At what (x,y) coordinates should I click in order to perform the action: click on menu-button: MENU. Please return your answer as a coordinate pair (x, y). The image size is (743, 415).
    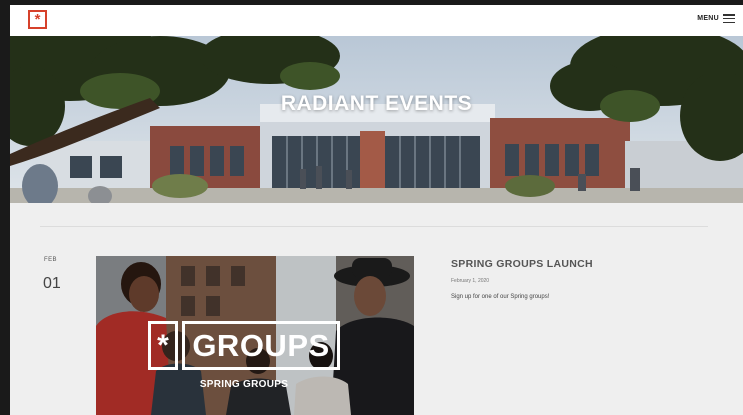
    Looking at the image, I should click on (716, 18).